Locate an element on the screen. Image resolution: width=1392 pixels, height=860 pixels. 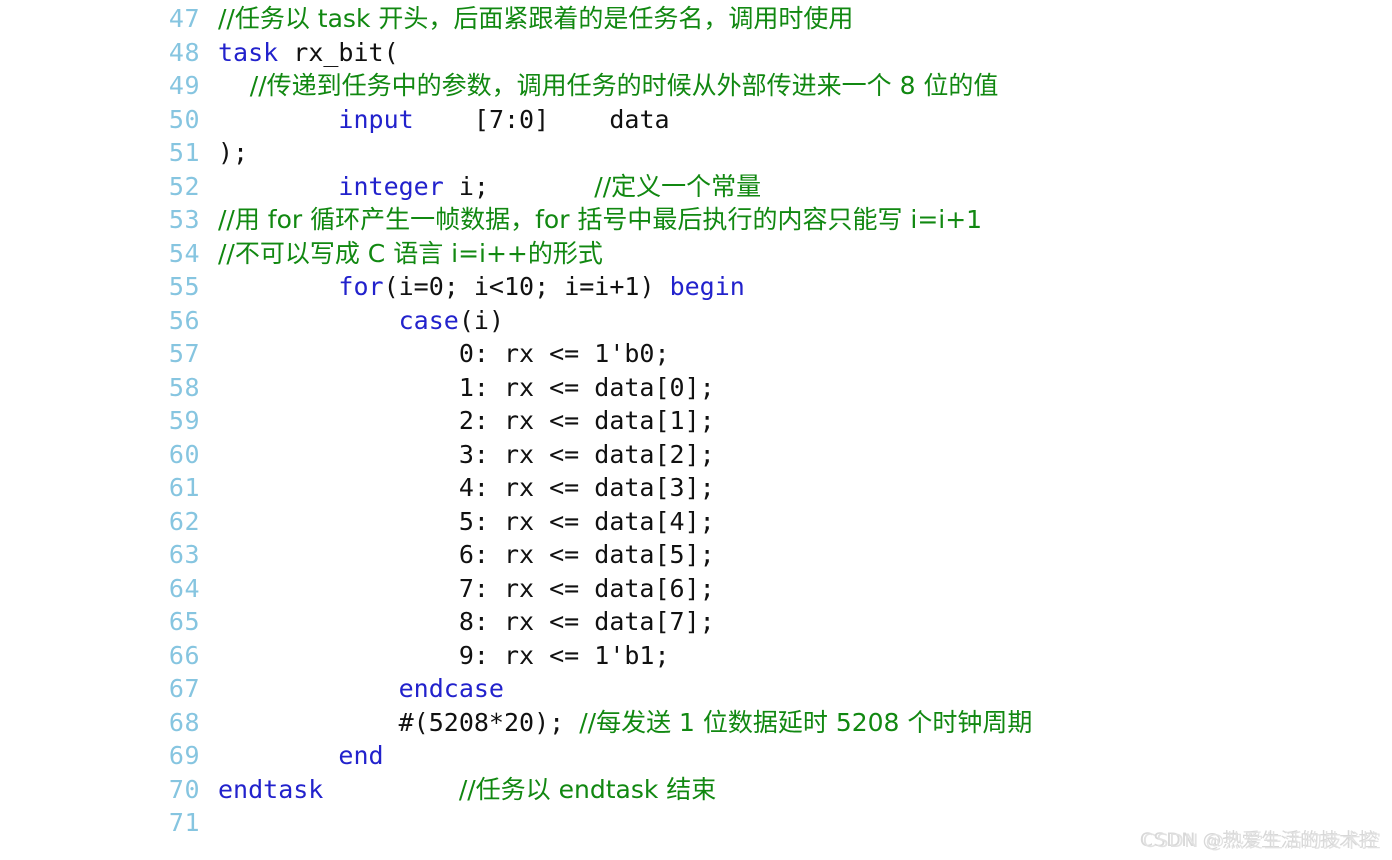
code-token-plain: (i) is located at coordinates (481, 320).